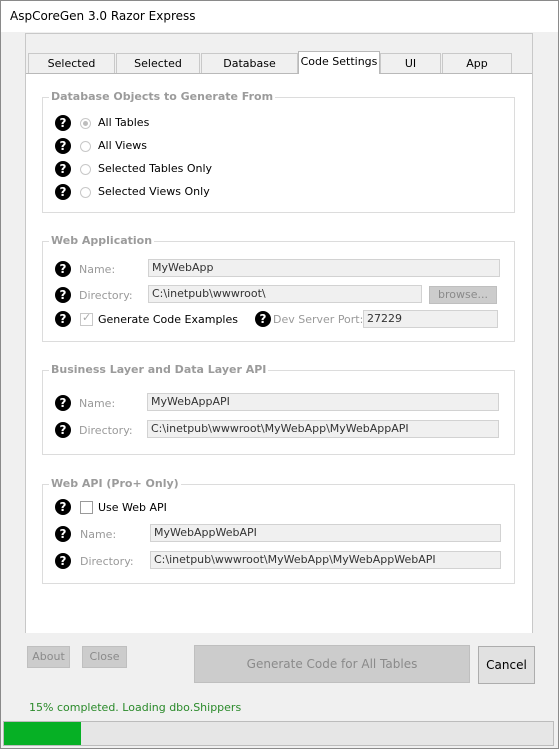  What do you see at coordinates (48, 657) in the screenshot?
I see `about-button: About` at bounding box center [48, 657].